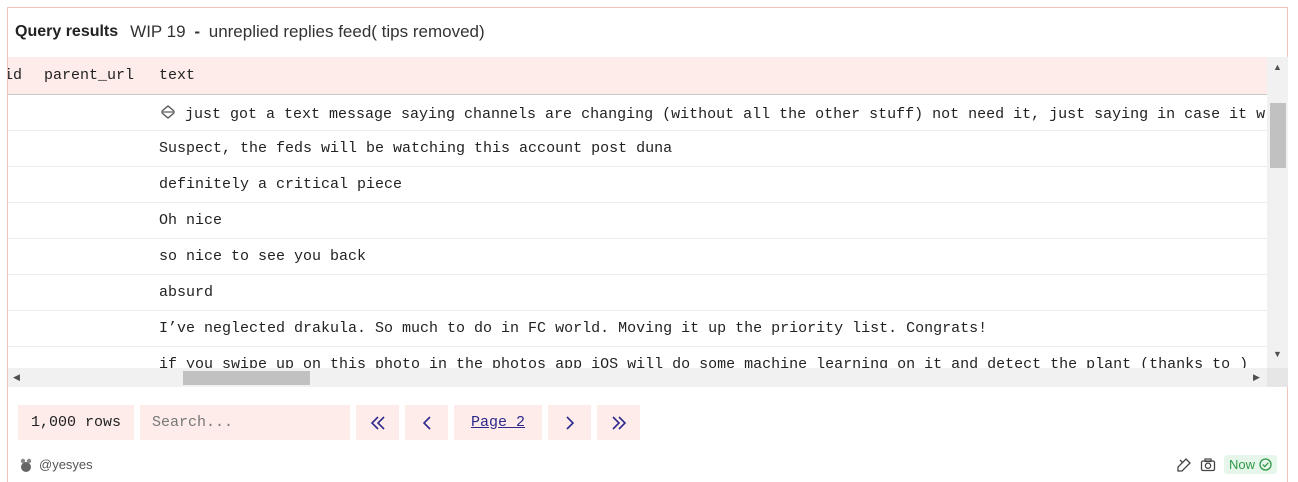 Image resolution: width=1298 pixels, height=482 pixels. What do you see at coordinates (1277, 354) in the screenshot?
I see `scroll-down-arrow-icon: ▼` at bounding box center [1277, 354].